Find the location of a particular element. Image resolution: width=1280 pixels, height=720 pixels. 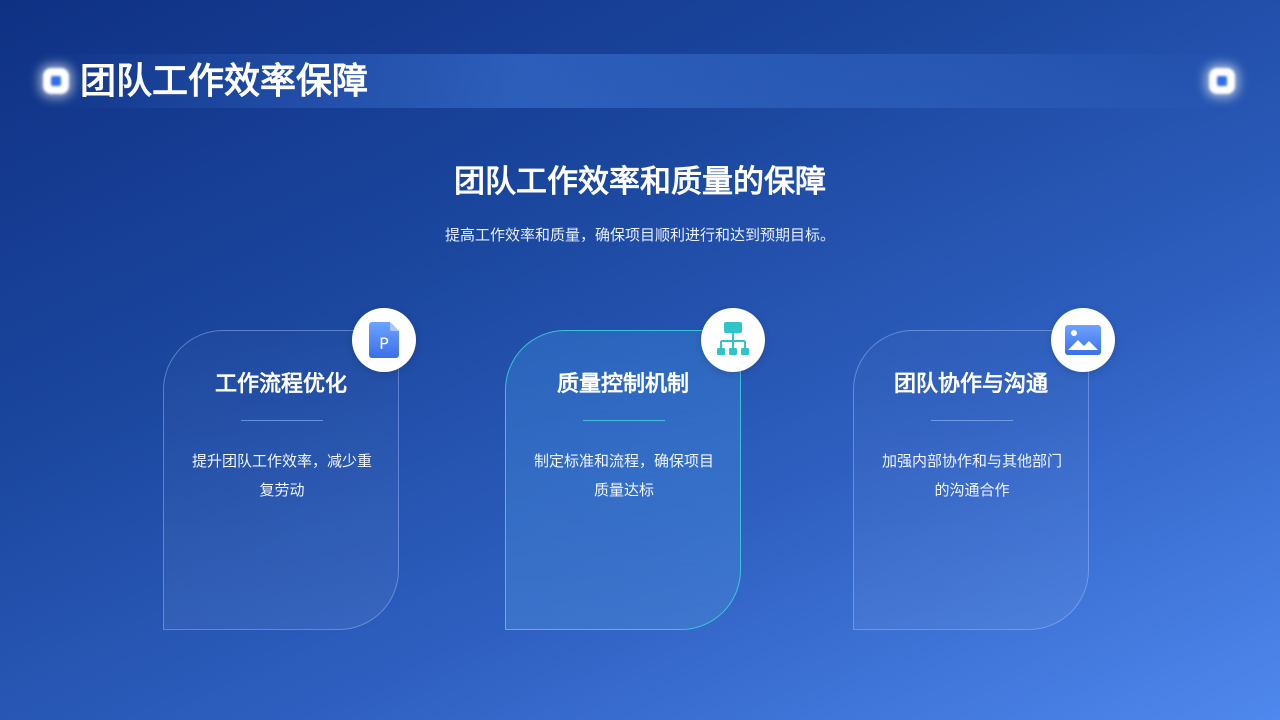

card-team-collaboration: 团队协作与沟通 加强内部协作和与其他部门的沟通合作 is located at coordinates (971, 480).